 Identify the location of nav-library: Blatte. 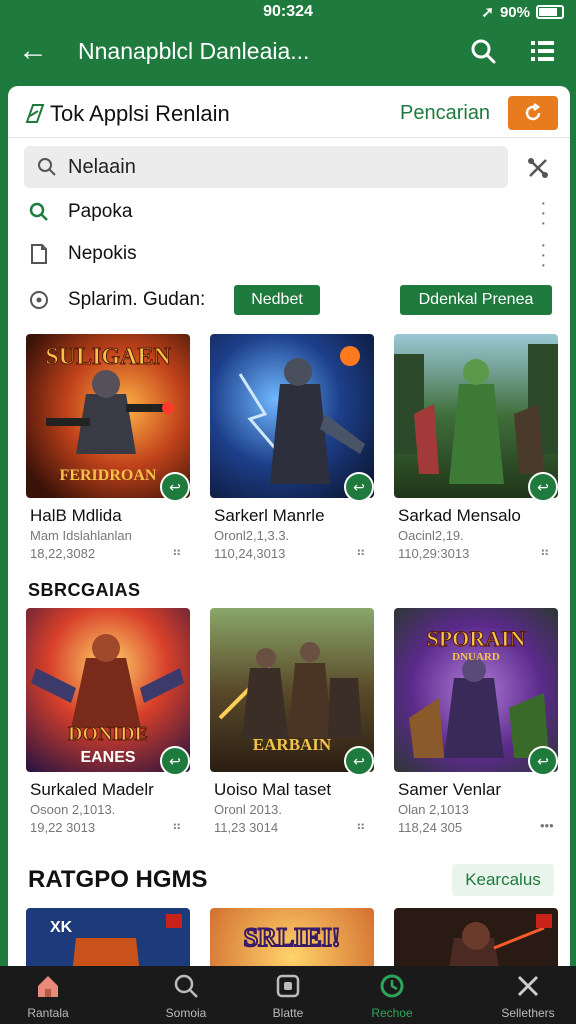
(288, 995).